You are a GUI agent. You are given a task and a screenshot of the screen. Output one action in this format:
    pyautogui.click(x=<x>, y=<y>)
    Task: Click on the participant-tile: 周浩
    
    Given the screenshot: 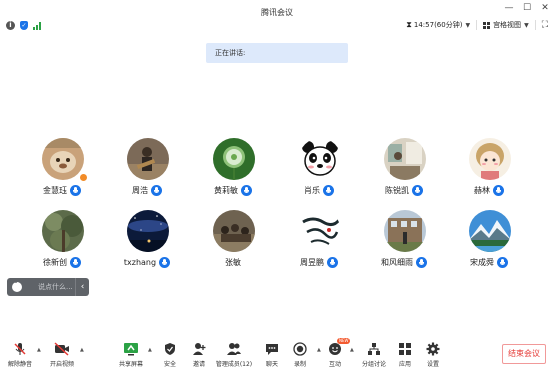 What is the action you would take?
    pyautogui.click(x=147, y=168)
    